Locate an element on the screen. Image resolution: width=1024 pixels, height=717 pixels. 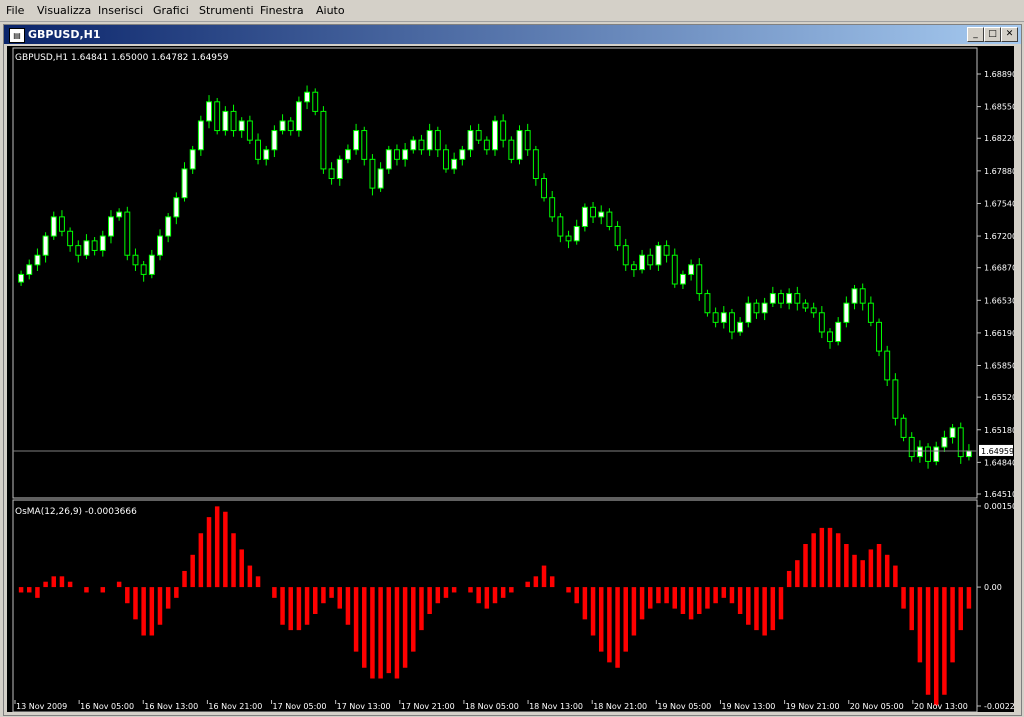
price-tick-label: 1.68220 is located at coordinates (999, 138).